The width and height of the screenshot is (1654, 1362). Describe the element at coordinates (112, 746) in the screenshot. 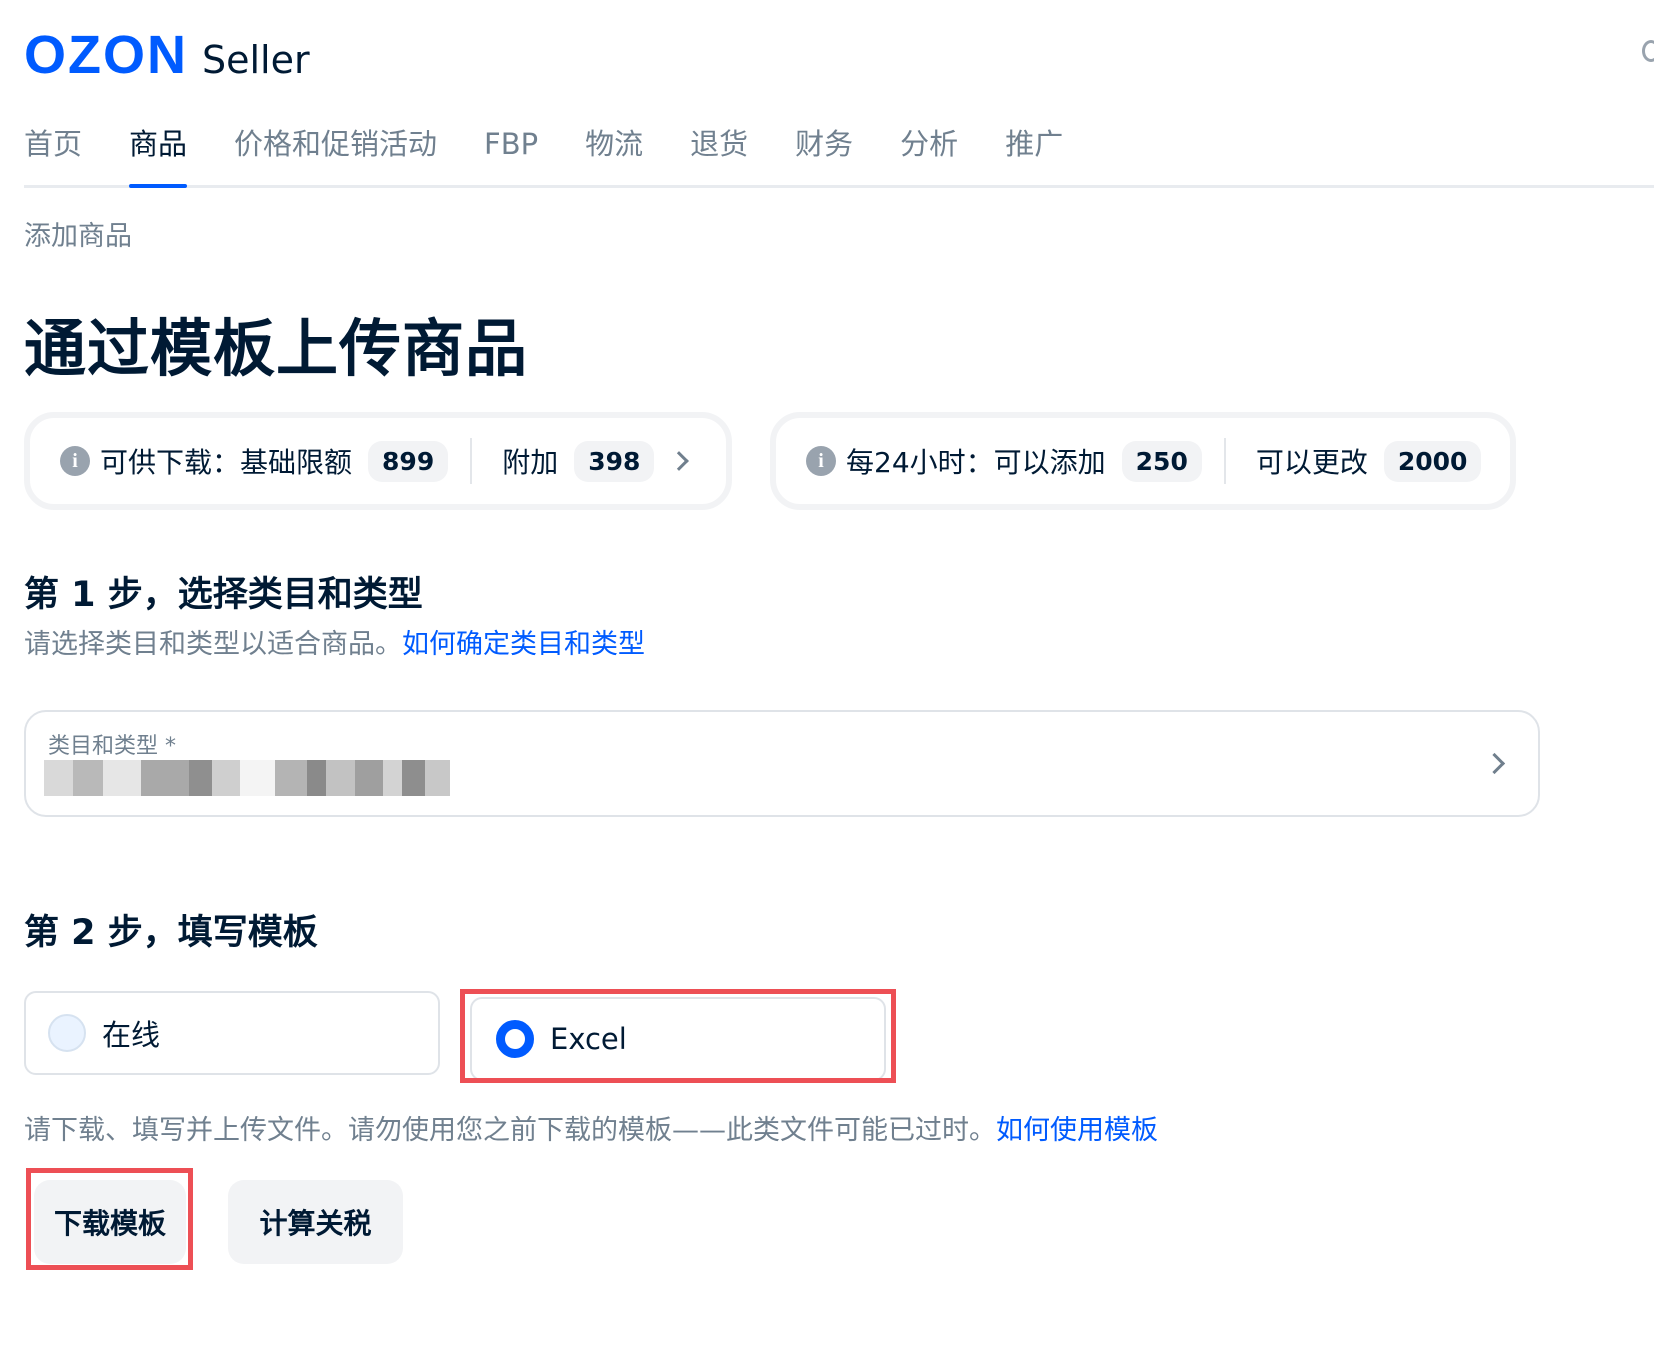

I see `category-field-label: 类目和类型 *` at that location.